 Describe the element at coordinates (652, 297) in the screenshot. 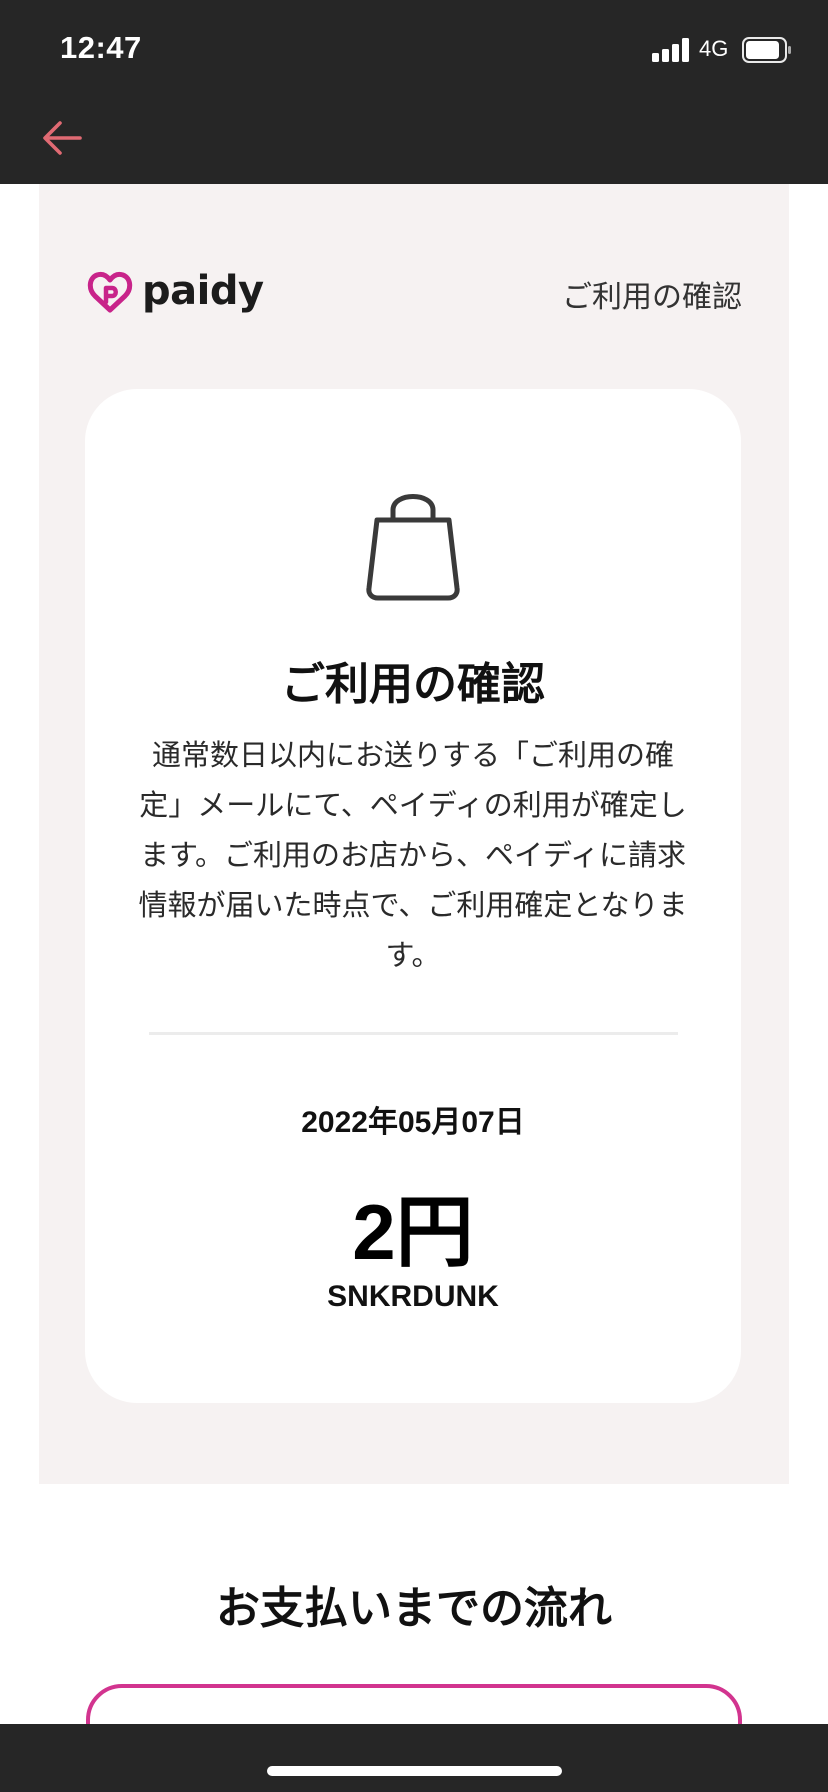

I see `header-title: ご利用の確認` at that location.